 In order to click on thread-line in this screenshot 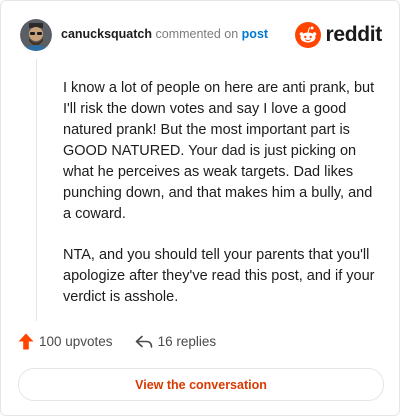, I will do `click(36, 190)`.